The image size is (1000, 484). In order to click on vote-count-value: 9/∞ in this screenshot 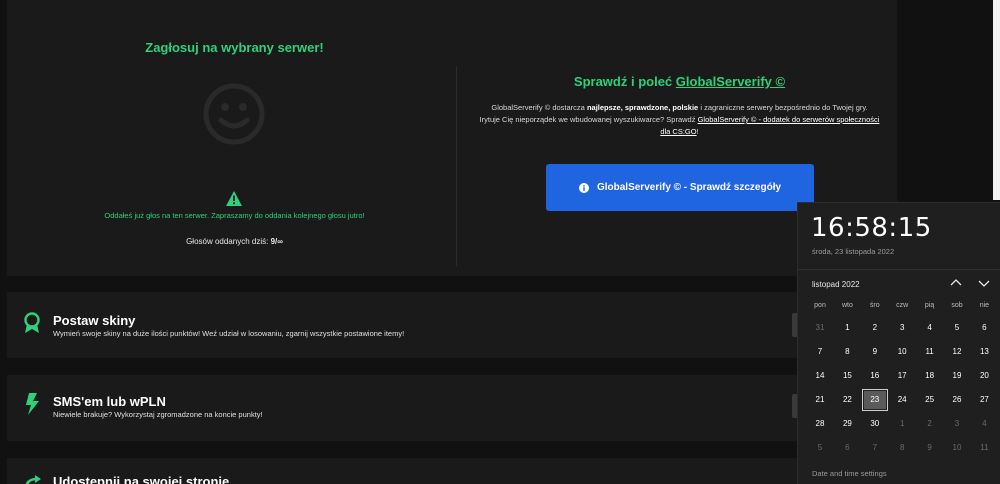, I will do `click(276, 241)`.